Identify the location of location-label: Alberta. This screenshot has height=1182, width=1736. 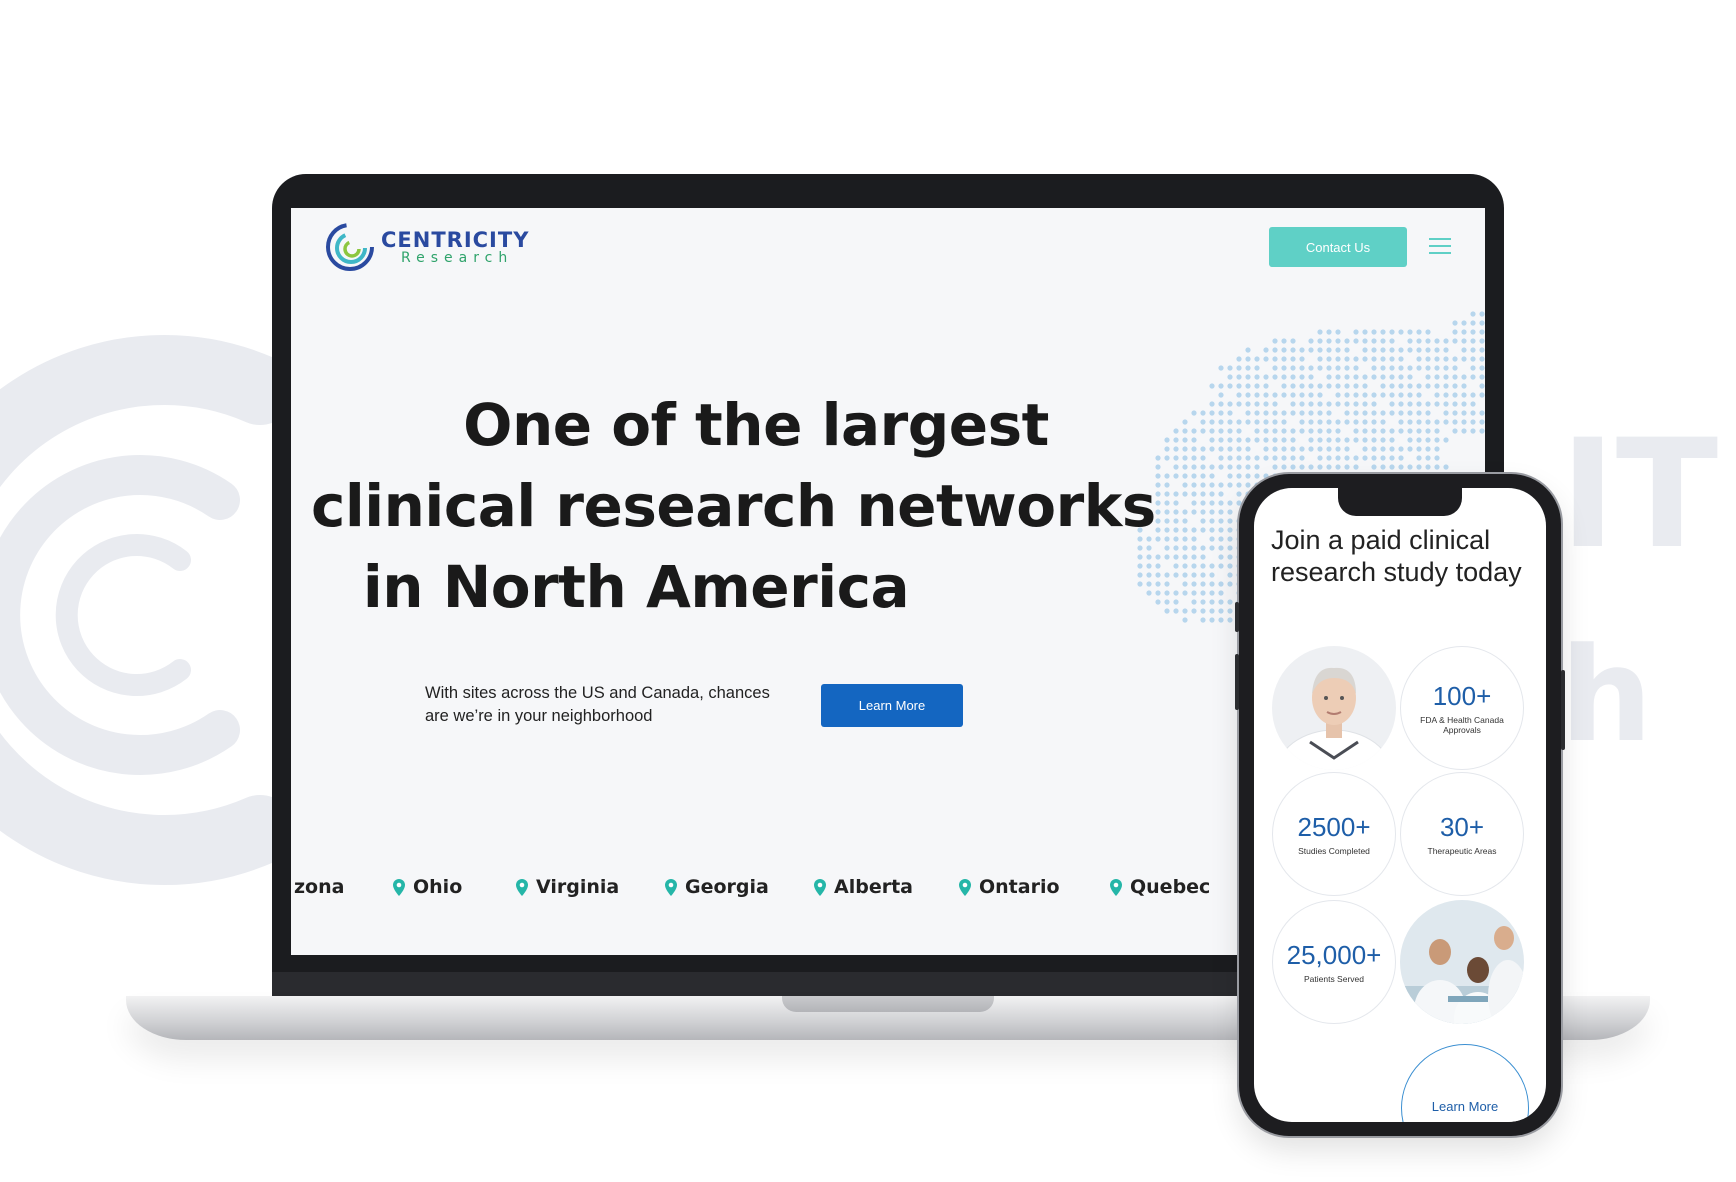
(873, 887).